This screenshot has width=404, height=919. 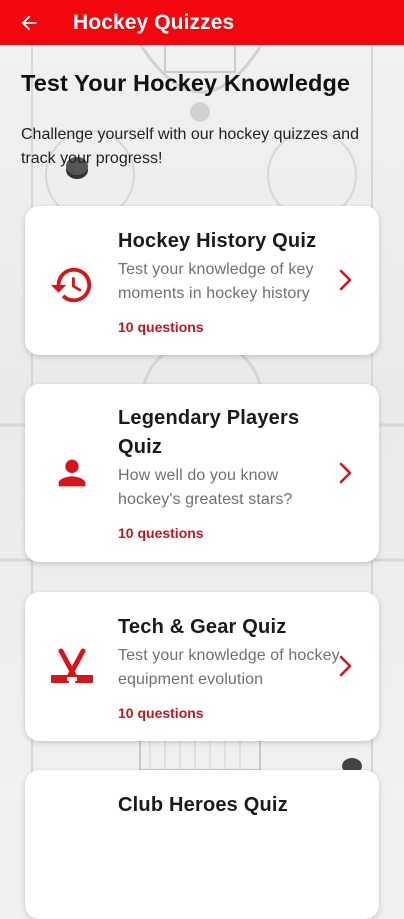 What do you see at coordinates (202, 844) in the screenshot?
I see `quiz-card-club-heroes: Club Heroes Quiz` at bounding box center [202, 844].